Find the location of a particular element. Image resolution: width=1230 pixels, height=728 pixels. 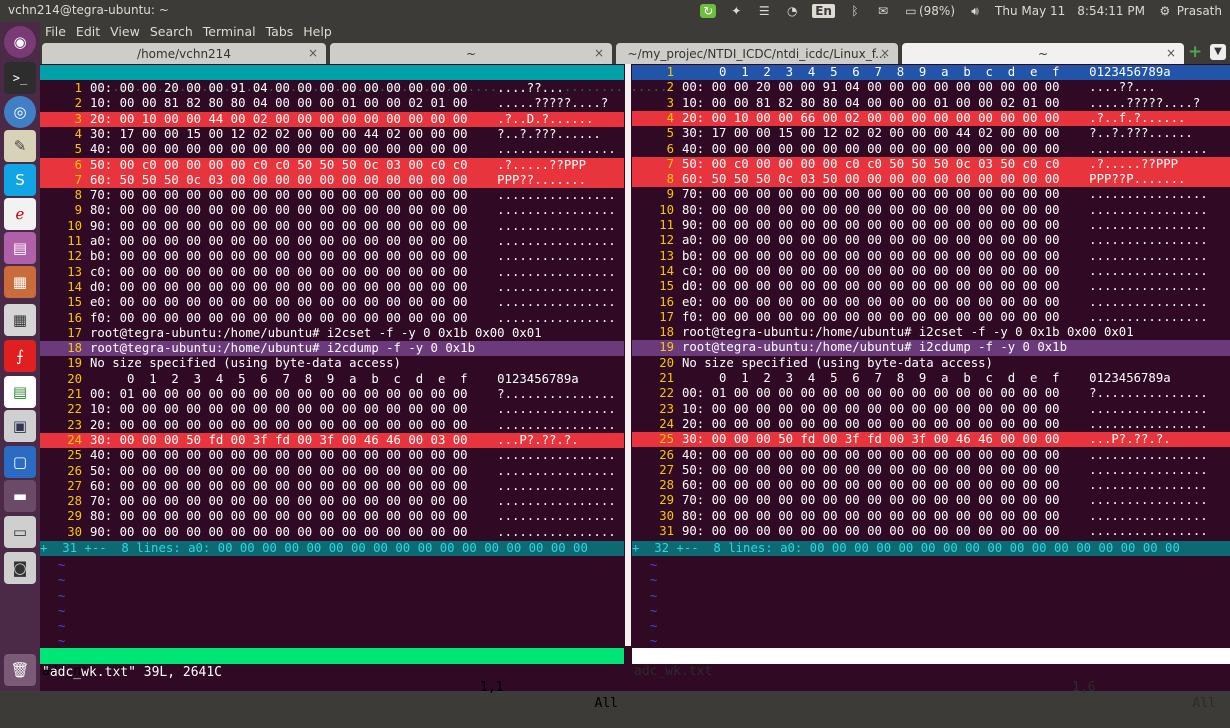

virtualbox-icon: ▢ is located at coordinates (20, 462).